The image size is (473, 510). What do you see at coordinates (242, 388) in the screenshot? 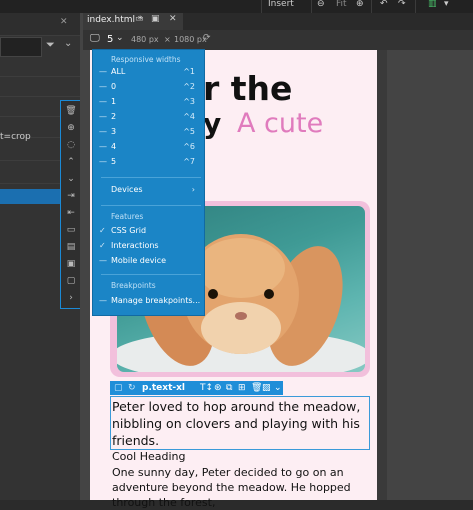
I see `grid-icon: ⊞` at bounding box center [242, 388].